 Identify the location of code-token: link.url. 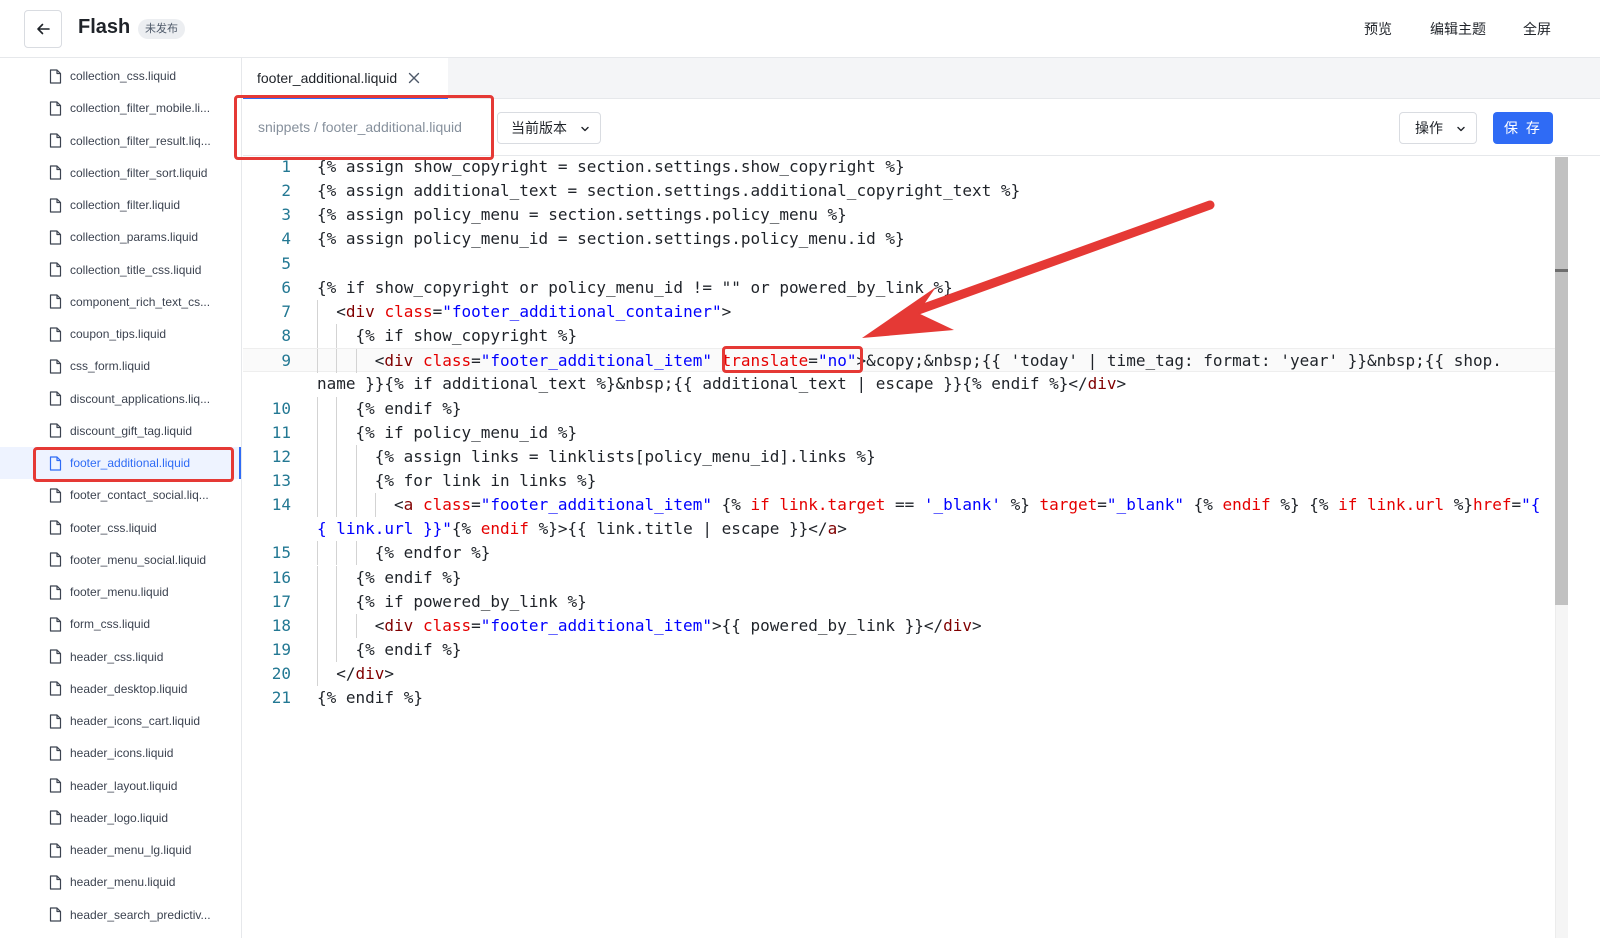
(1406, 505).